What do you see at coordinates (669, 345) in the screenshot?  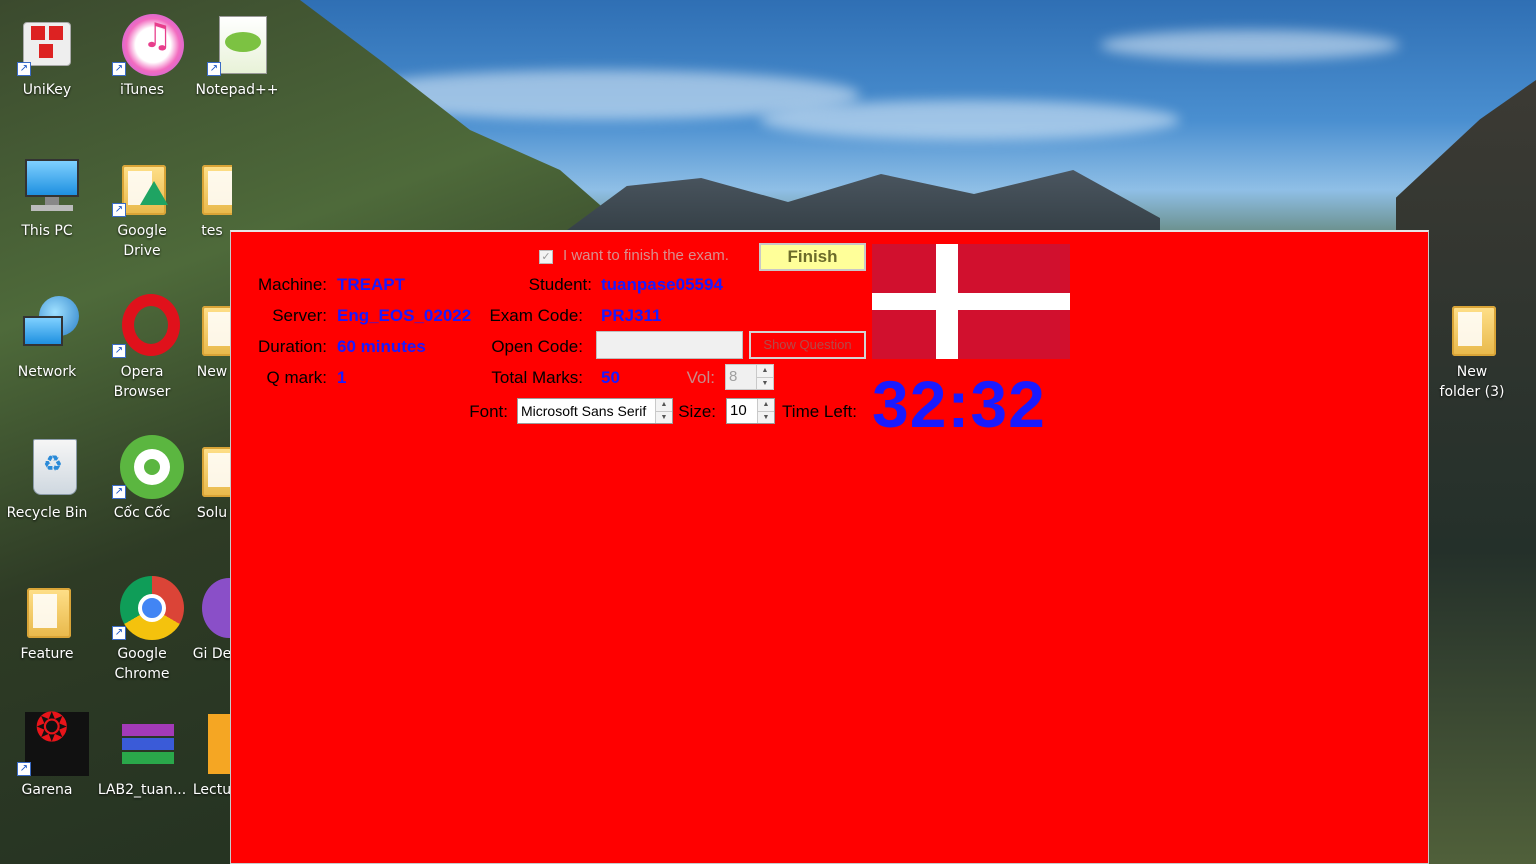 I see `open-code-input` at bounding box center [669, 345].